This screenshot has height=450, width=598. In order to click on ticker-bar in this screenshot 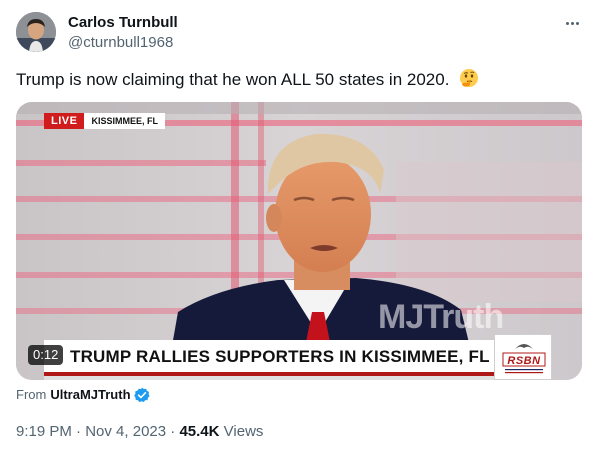, I will do `click(269, 378)`.